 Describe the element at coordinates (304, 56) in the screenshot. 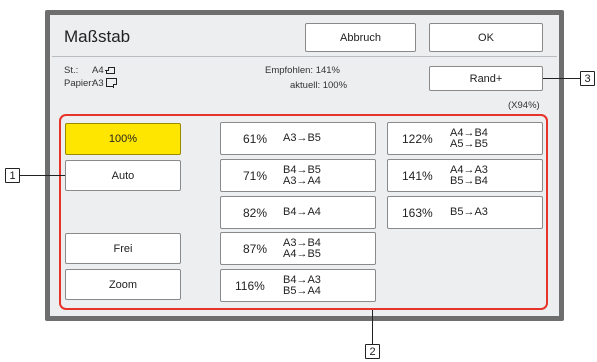

I see `header-divider` at that location.